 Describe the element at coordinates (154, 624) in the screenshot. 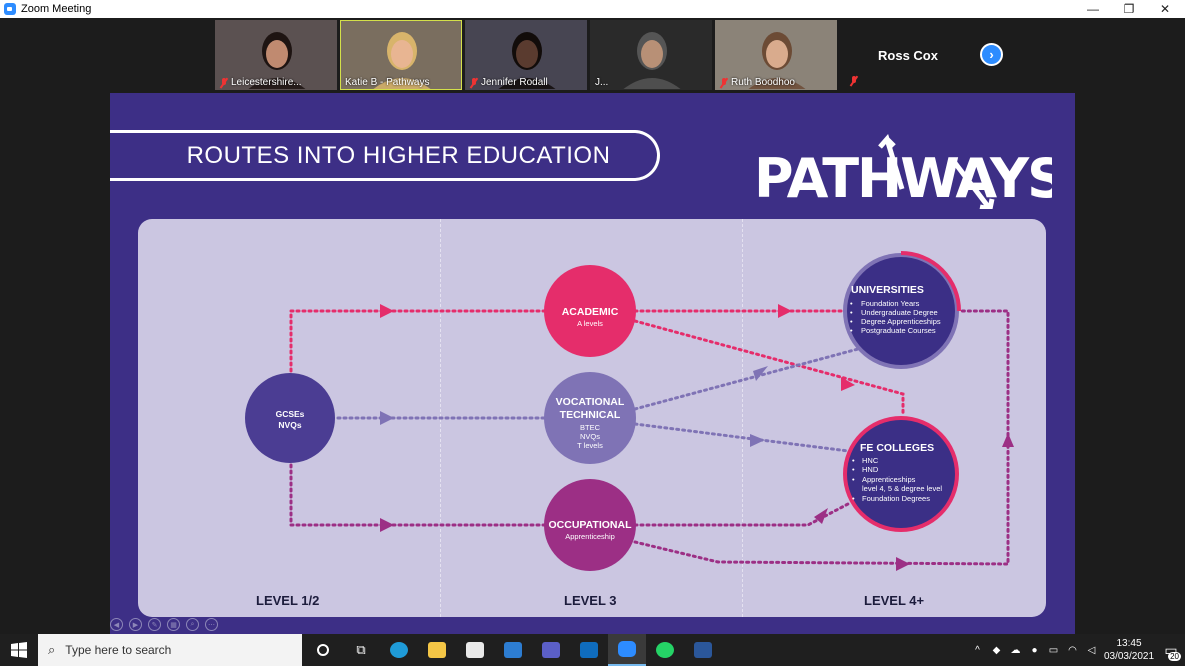

I see `pen-icon: ✎` at that location.